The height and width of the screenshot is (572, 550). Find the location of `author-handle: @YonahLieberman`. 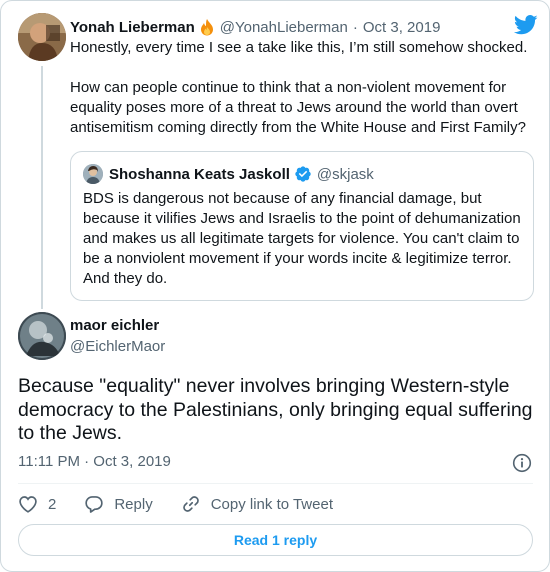

author-handle: @YonahLieberman is located at coordinates (284, 27).